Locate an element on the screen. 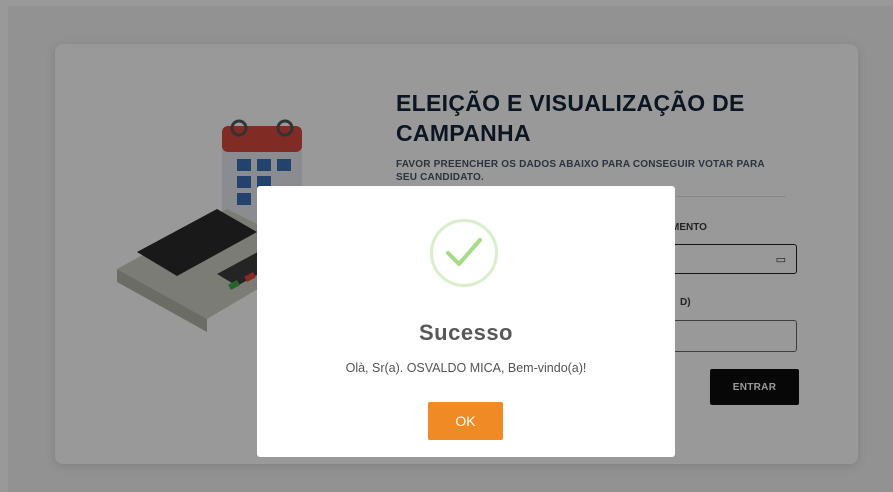  success-icon-circle is located at coordinates (464, 253).